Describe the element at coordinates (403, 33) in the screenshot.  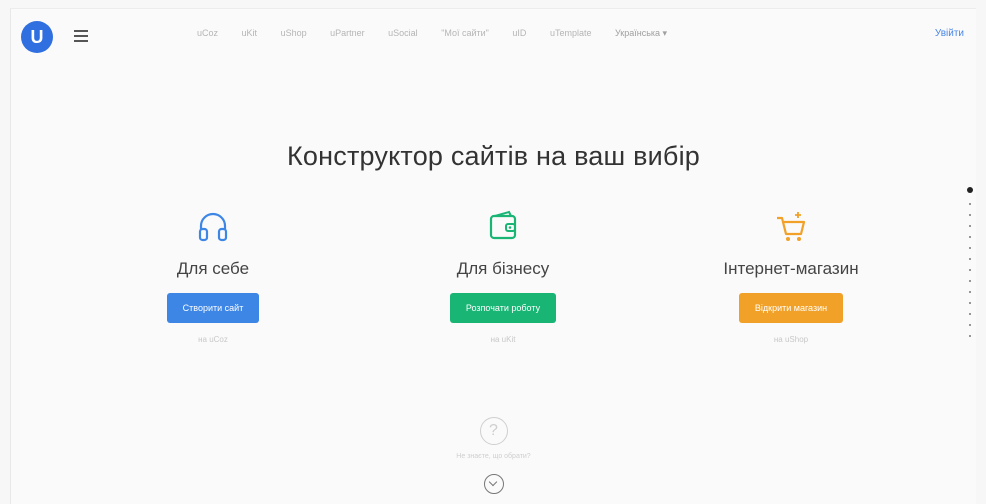
I see `nav-item-usocial: uSocial` at that location.